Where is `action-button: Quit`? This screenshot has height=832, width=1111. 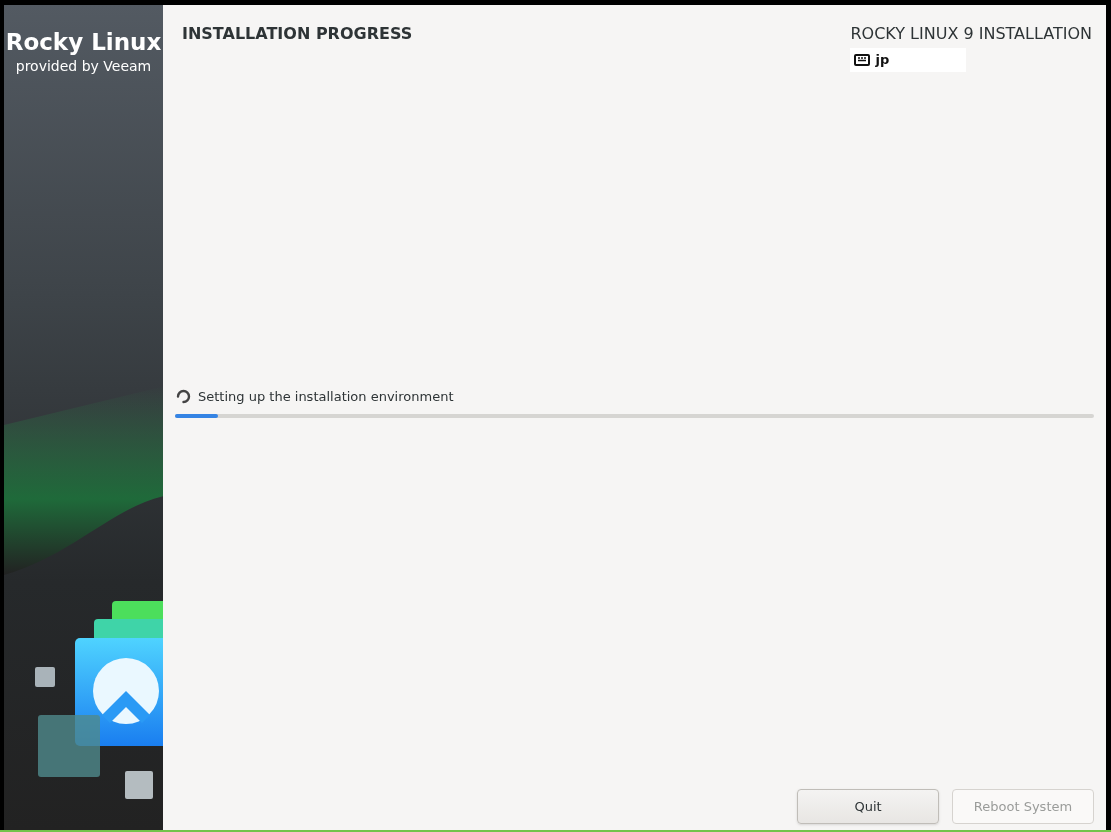
action-button: Quit is located at coordinates (868, 806).